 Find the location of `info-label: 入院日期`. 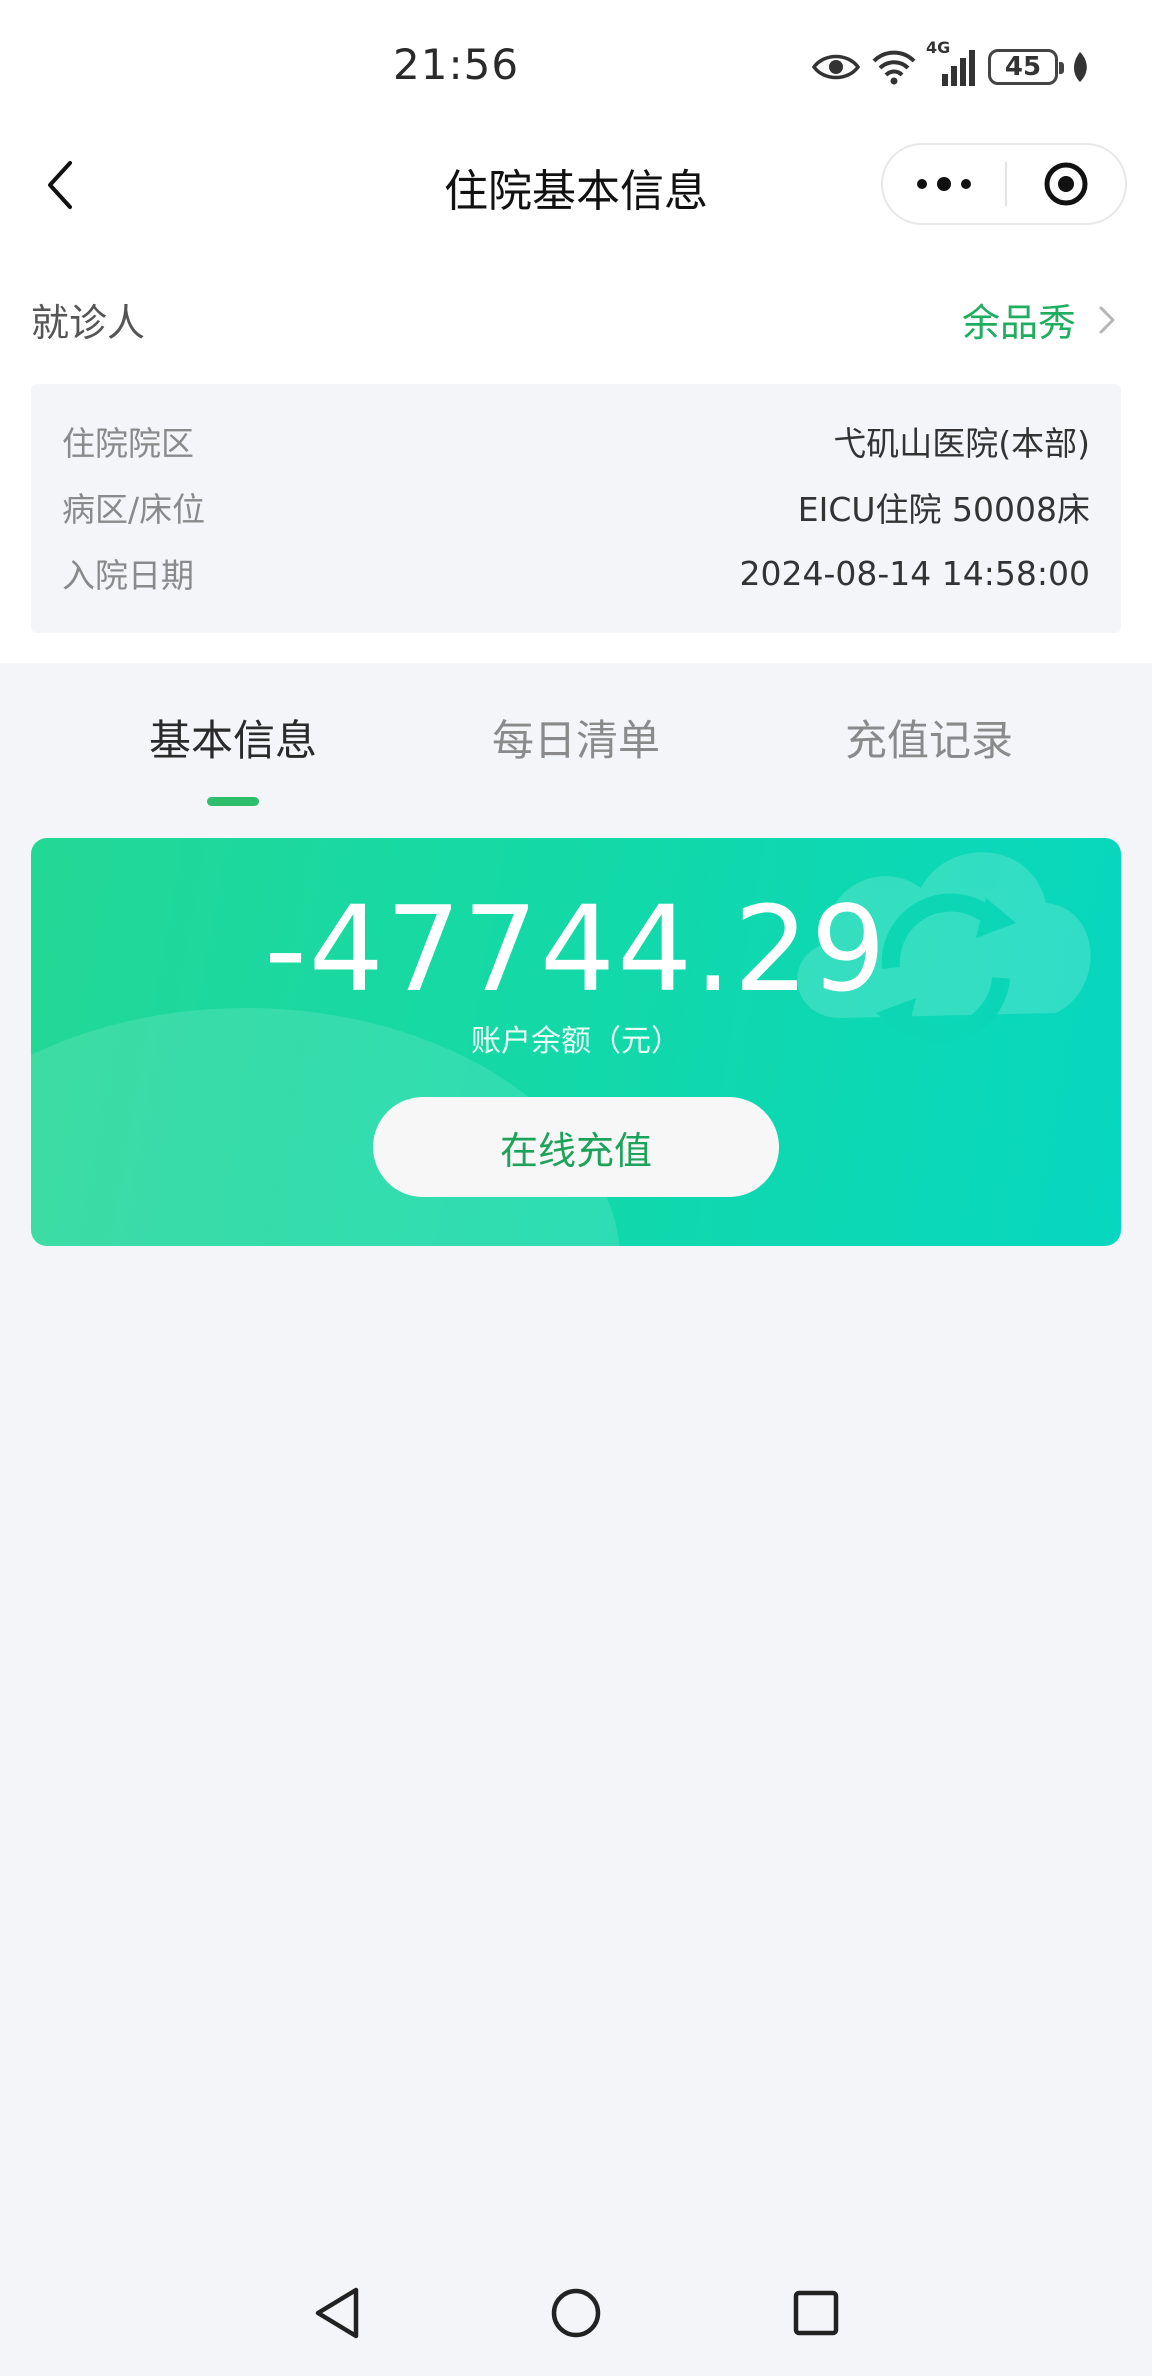

info-label: 入院日期 is located at coordinates (128, 575).